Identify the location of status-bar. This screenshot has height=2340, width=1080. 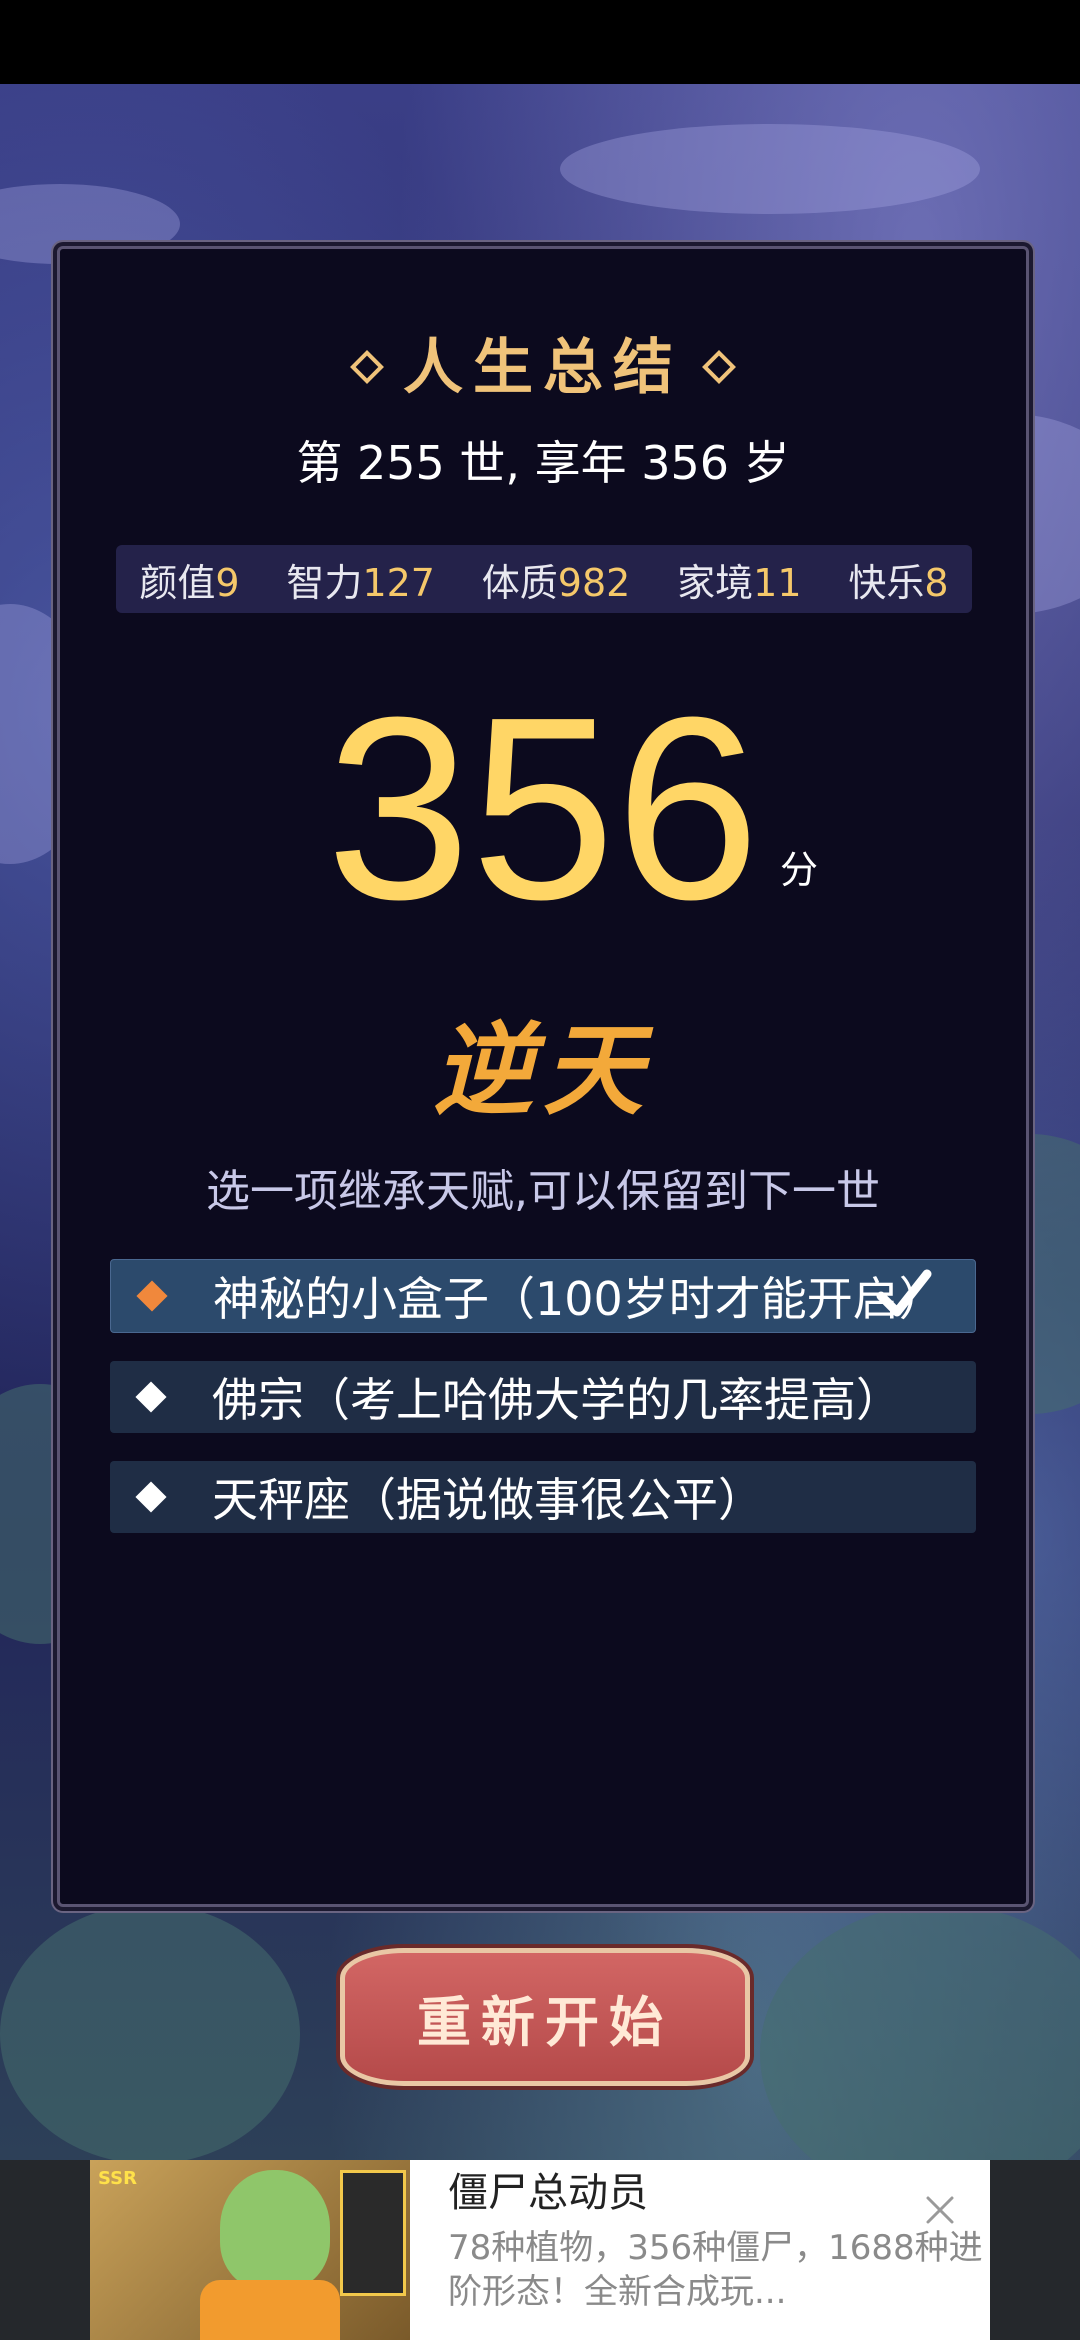
(540, 42).